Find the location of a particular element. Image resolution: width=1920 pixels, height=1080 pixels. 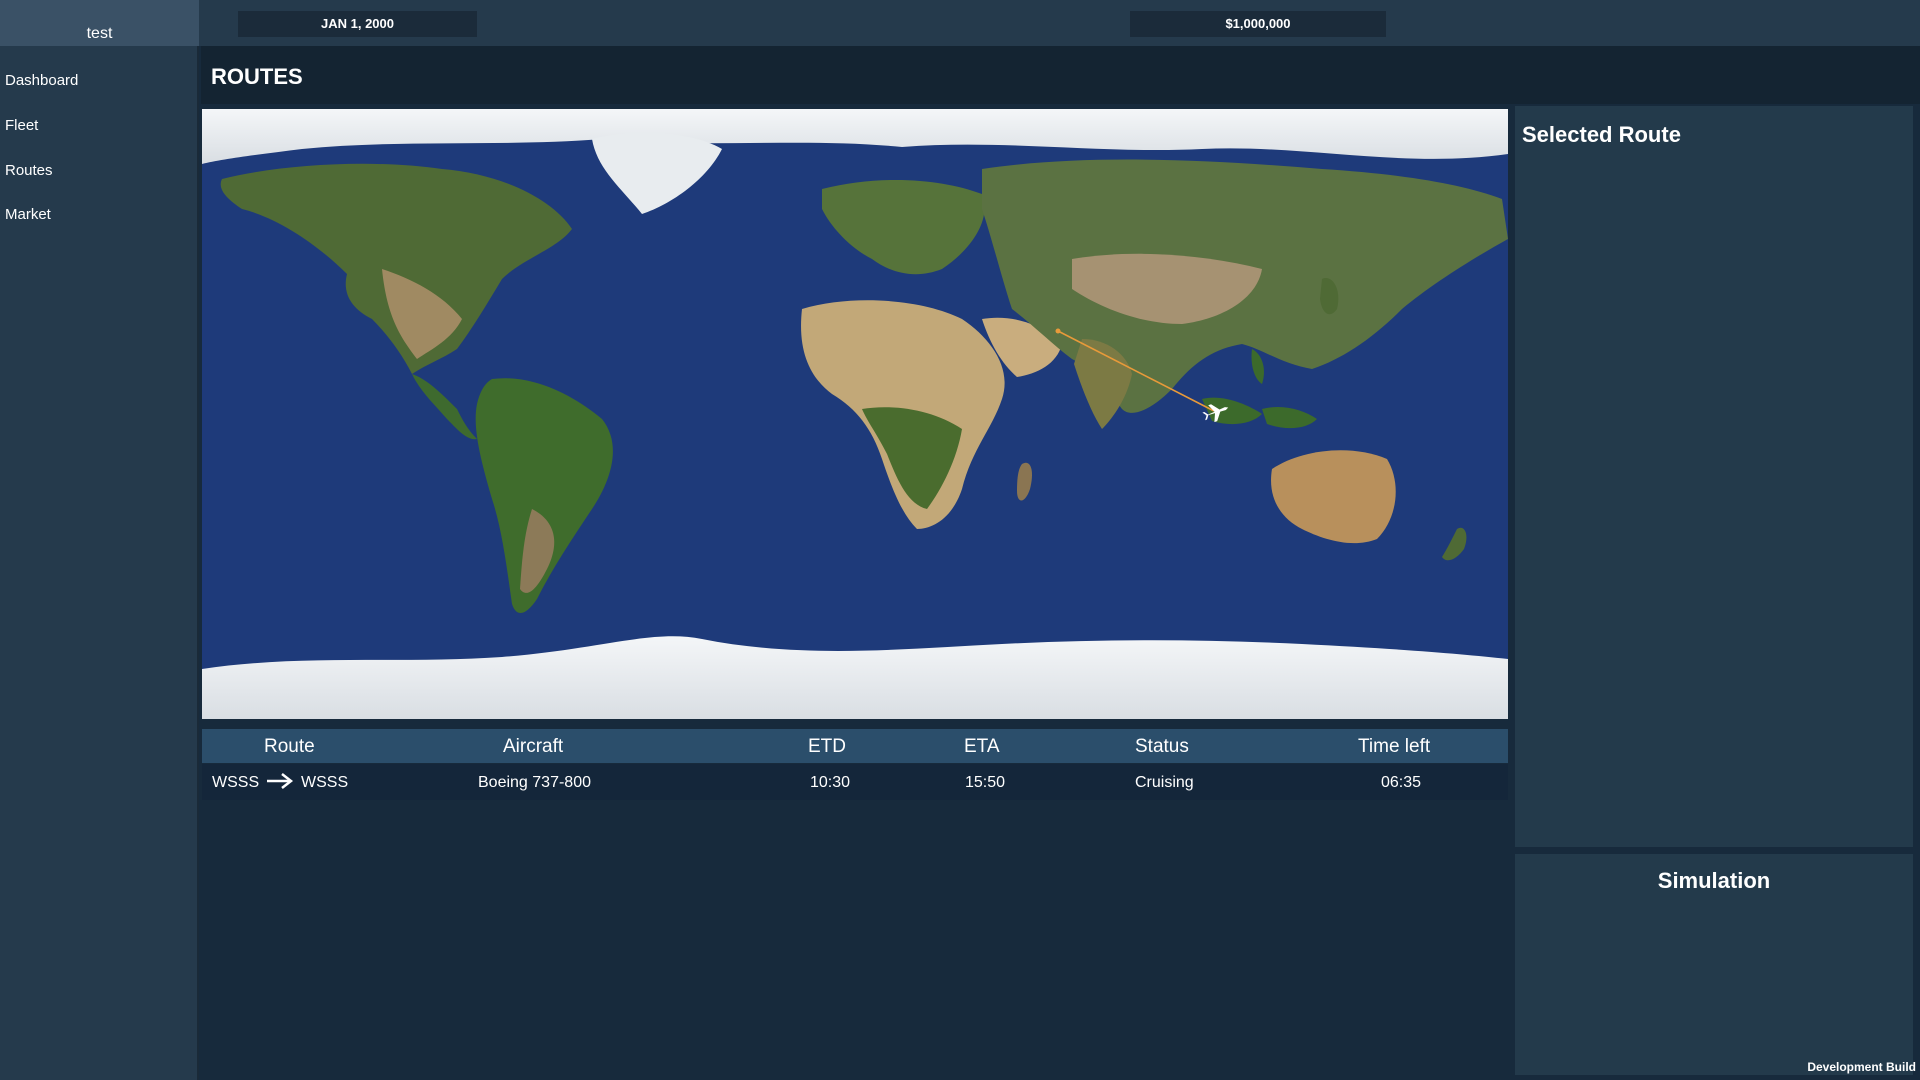

route-origin-marker is located at coordinates (1058, 331).